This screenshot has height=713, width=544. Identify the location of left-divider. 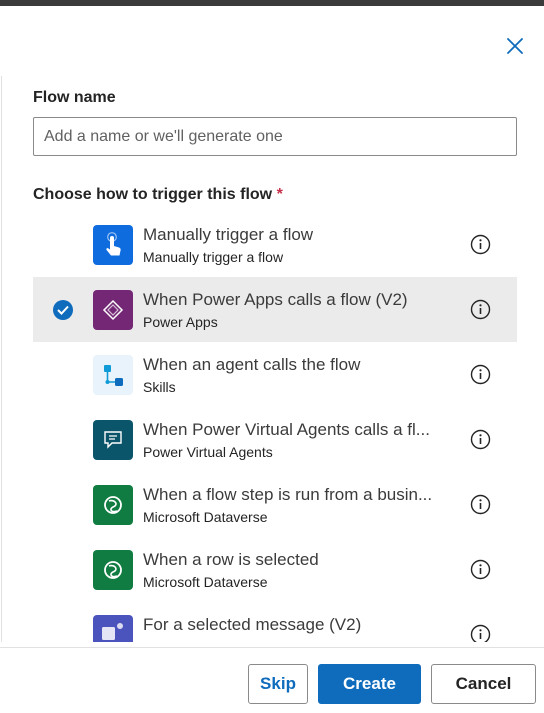
(1, 359).